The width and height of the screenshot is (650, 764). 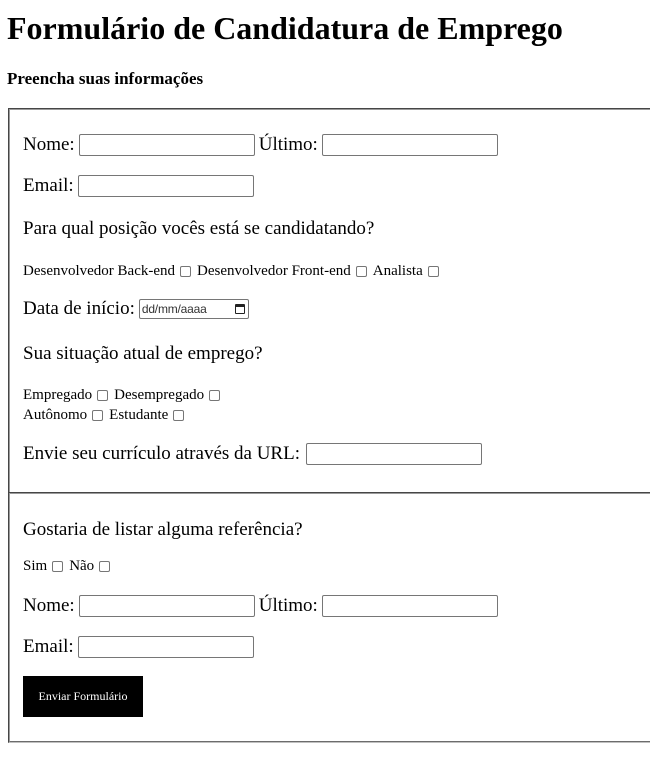 What do you see at coordinates (103, 395) in the screenshot?
I see `employment-checkbox-employed` at bounding box center [103, 395].